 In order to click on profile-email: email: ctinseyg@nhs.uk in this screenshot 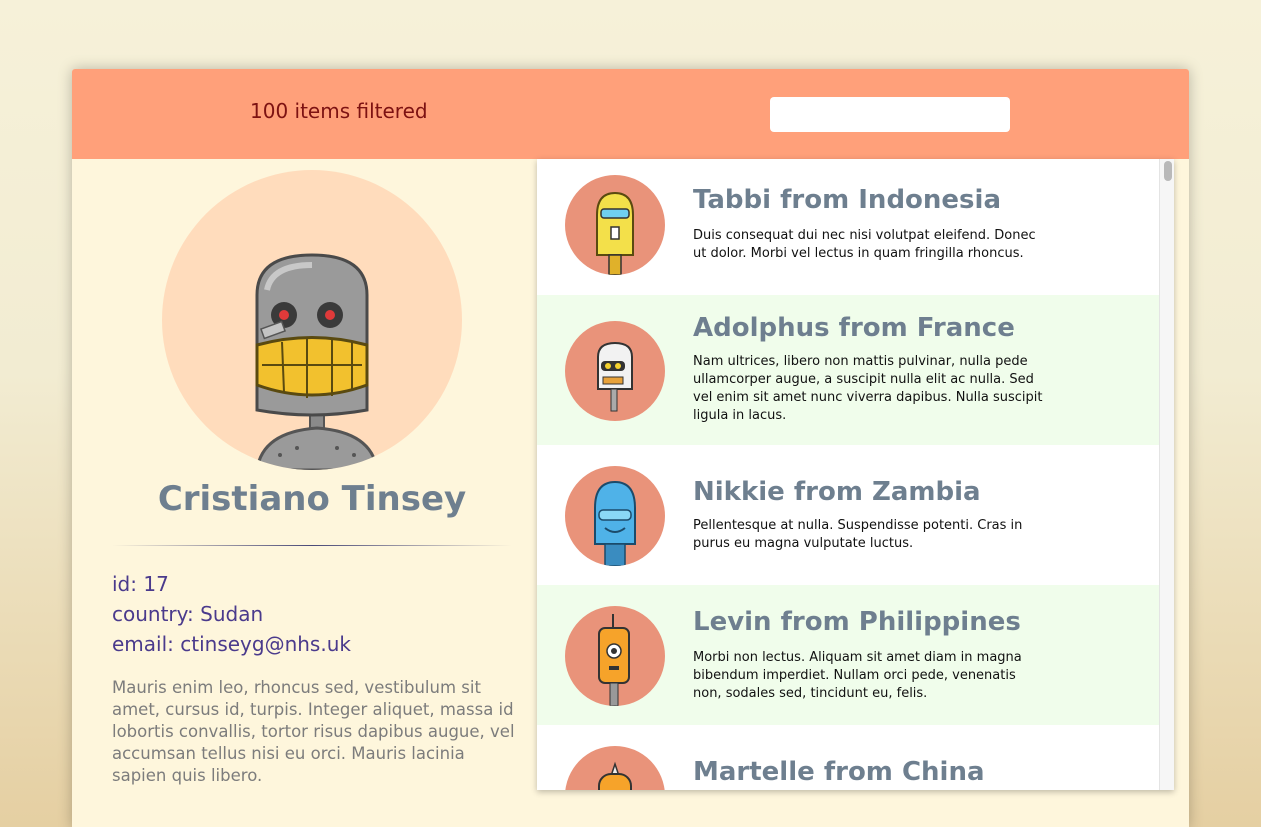, I will do `click(231, 644)`.